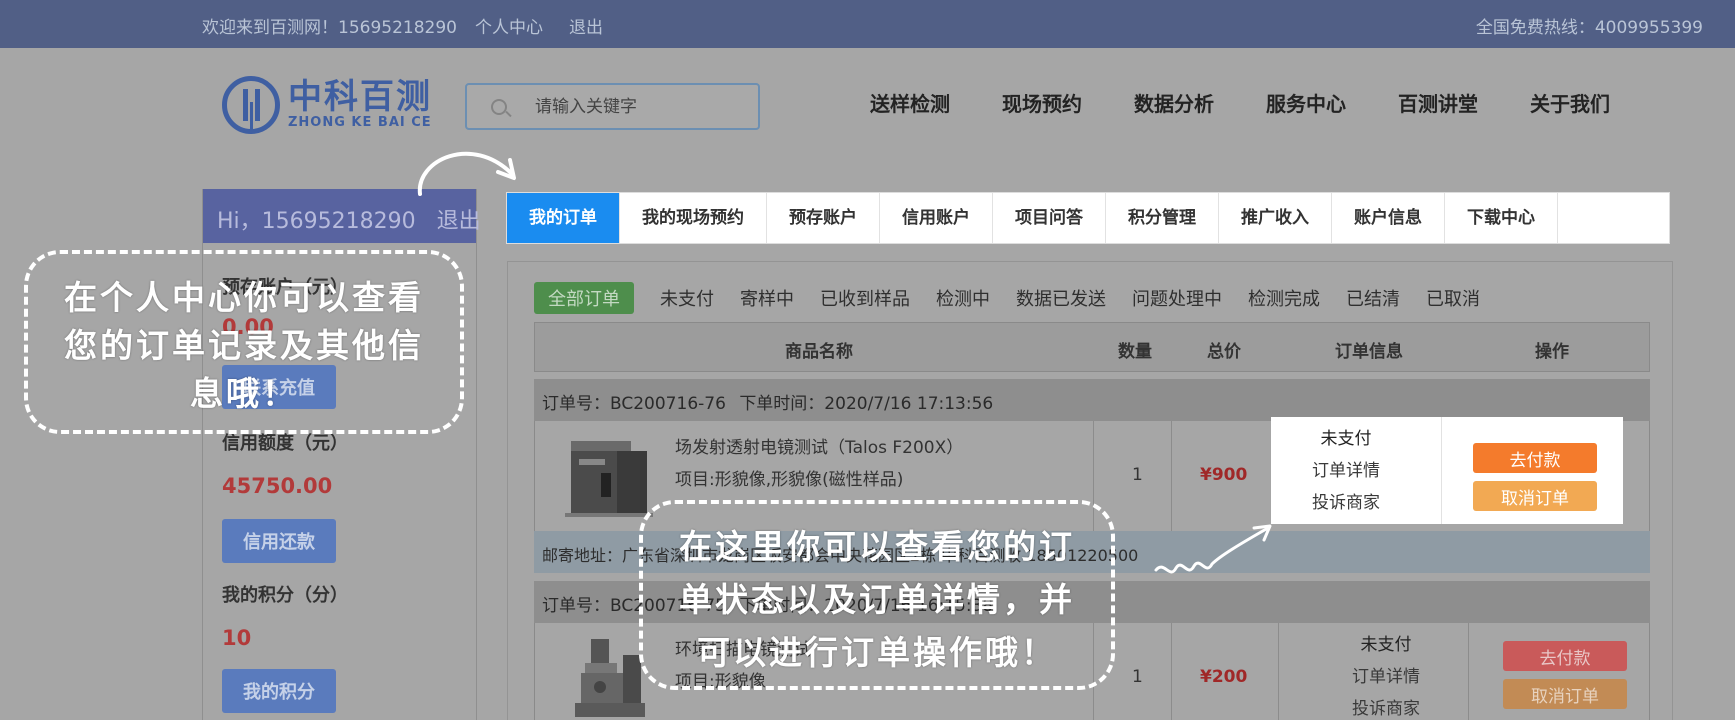 The height and width of the screenshot is (720, 1735). I want to click on nav-data-analysis: 数据分析, so click(1174, 102).